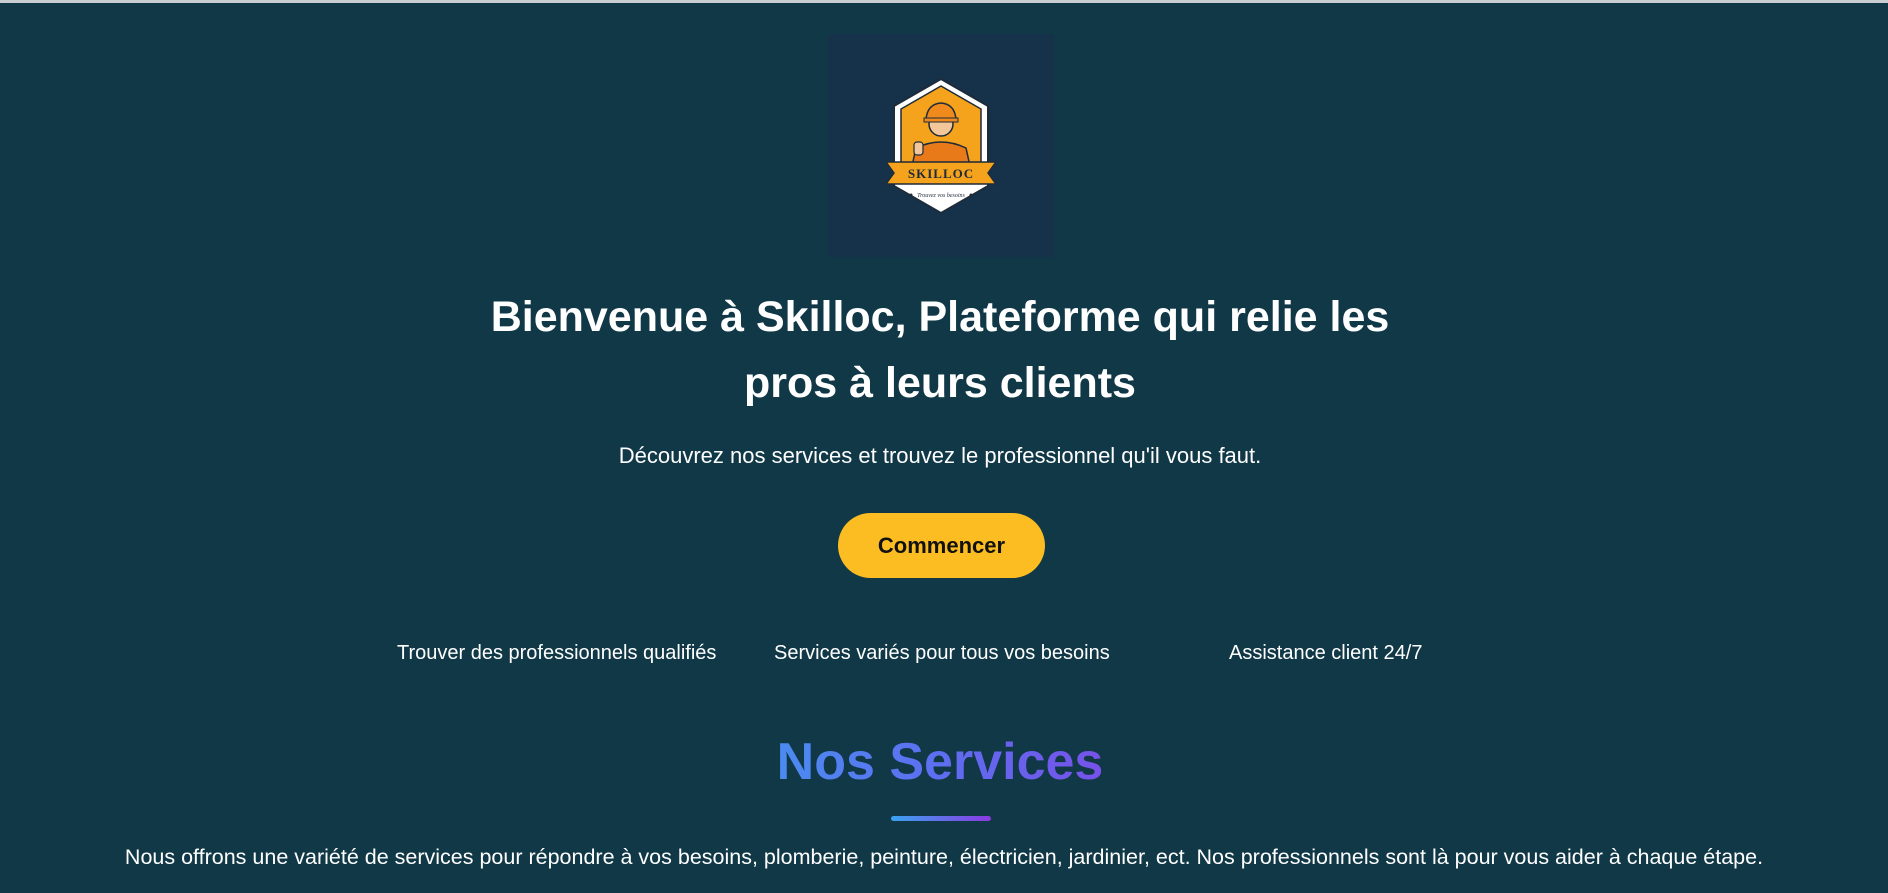 The width and height of the screenshot is (1888, 893). Describe the element at coordinates (944, 1) in the screenshot. I see `window-top-border` at that location.